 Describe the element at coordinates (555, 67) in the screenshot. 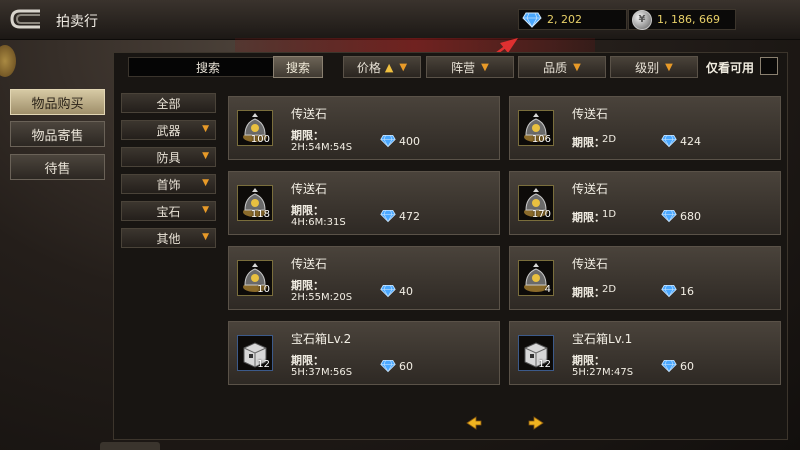

I see `quality-label: 品质` at that location.